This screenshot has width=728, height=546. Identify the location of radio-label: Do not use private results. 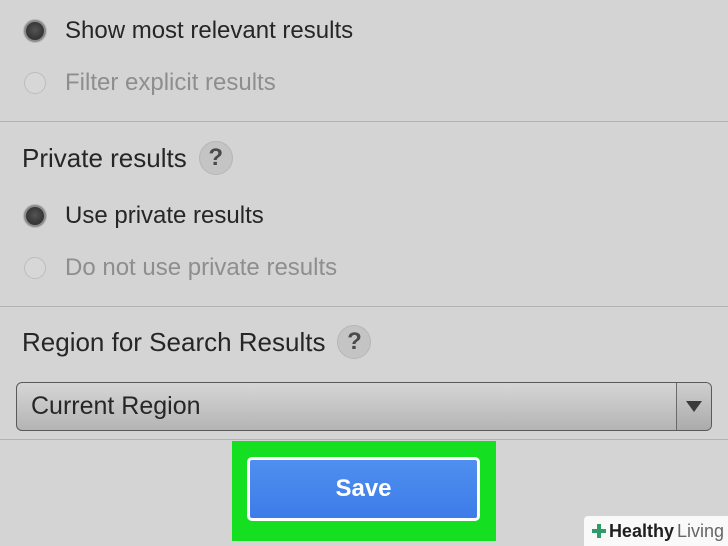
(201, 267).